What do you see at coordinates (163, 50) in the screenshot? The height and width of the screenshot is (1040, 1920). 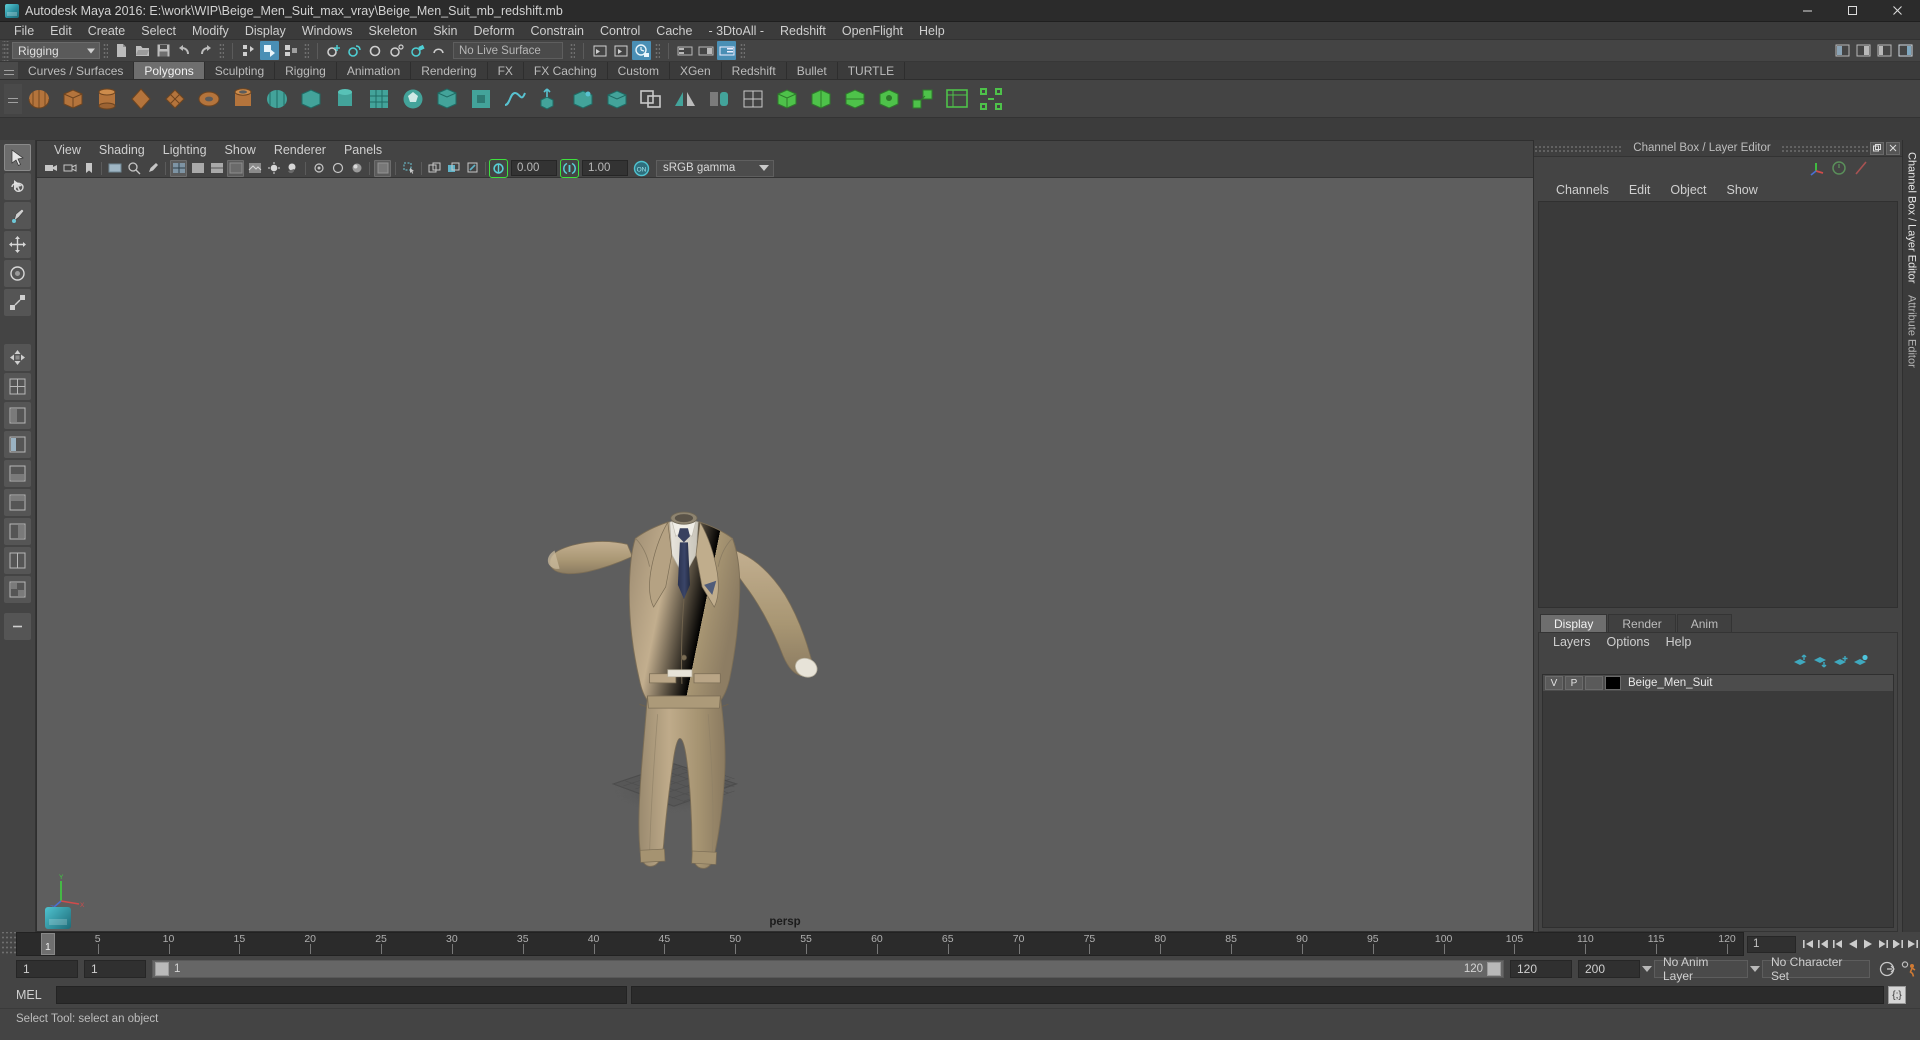 I see `save-scene-icon` at bounding box center [163, 50].